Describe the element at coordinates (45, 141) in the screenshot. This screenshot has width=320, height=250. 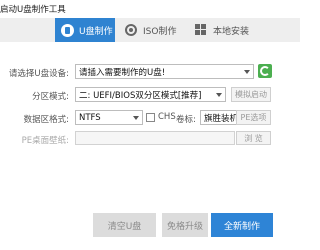
I see `wallpaper-label: PE桌面壁纸:` at that location.